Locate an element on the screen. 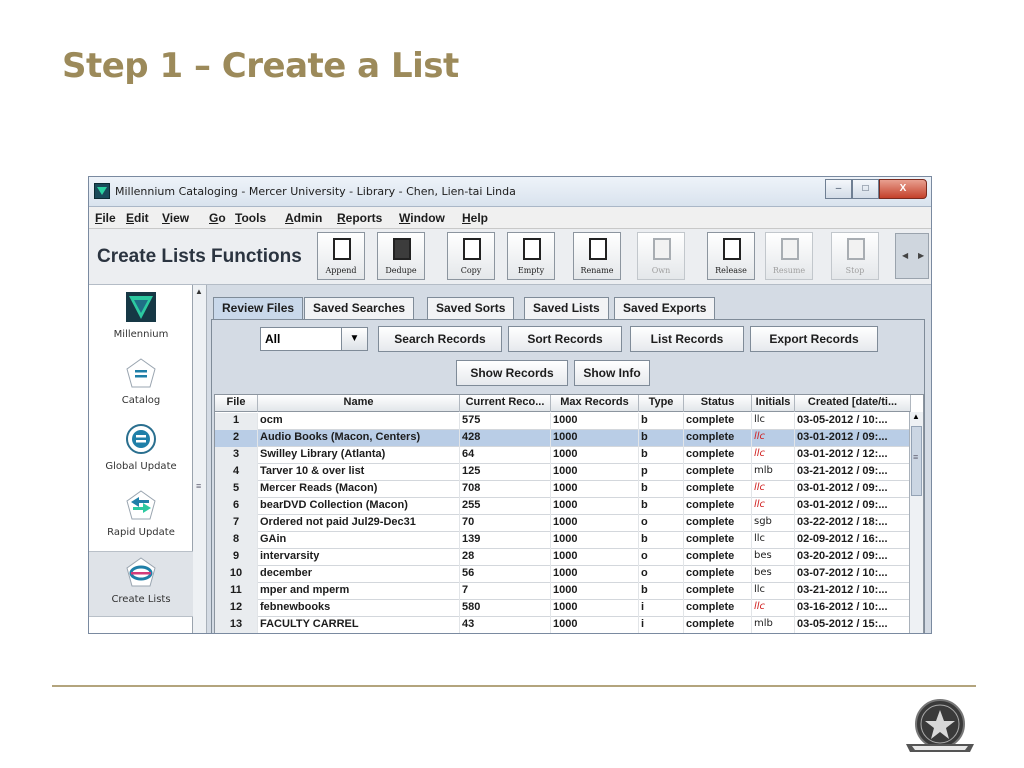 The height and width of the screenshot is (768, 1024). menu-help: Help is located at coordinates (475, 218).